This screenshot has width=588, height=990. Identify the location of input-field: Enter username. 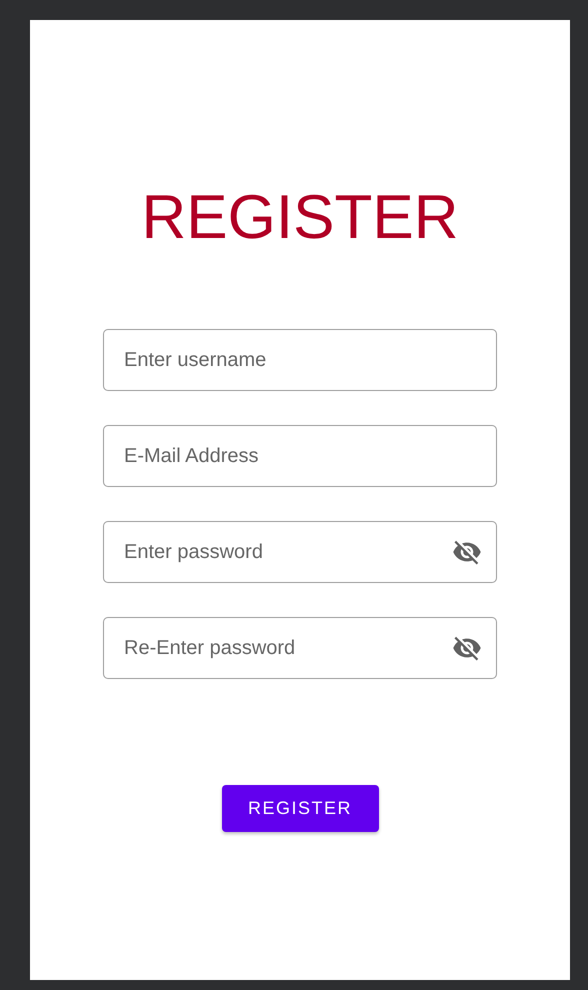
(300, 360).